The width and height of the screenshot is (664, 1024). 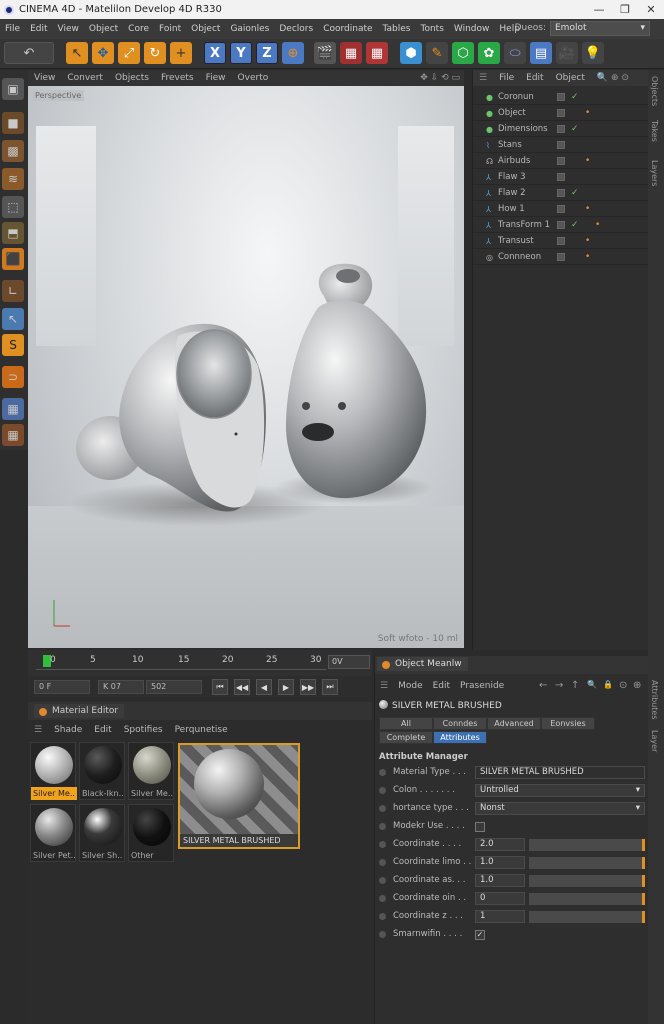 What do you see at coordinates (13, 207) in the screenshot?
I see `points-icon: ⬚` at bounding box center [13, 207].